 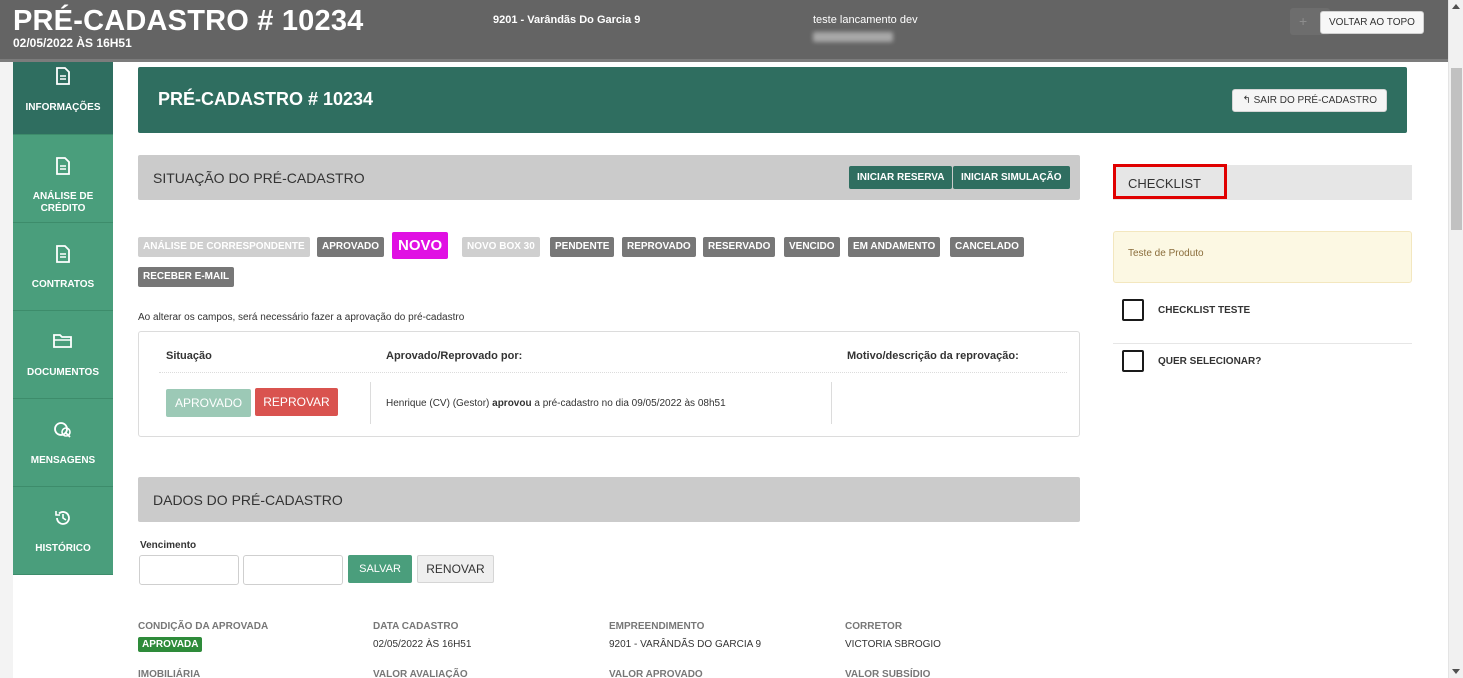 What do you see at coordinates (169, 673) in the screenshot?
I see `field-label: IMOBILIÁRIA` at bounding box center [169, 673].